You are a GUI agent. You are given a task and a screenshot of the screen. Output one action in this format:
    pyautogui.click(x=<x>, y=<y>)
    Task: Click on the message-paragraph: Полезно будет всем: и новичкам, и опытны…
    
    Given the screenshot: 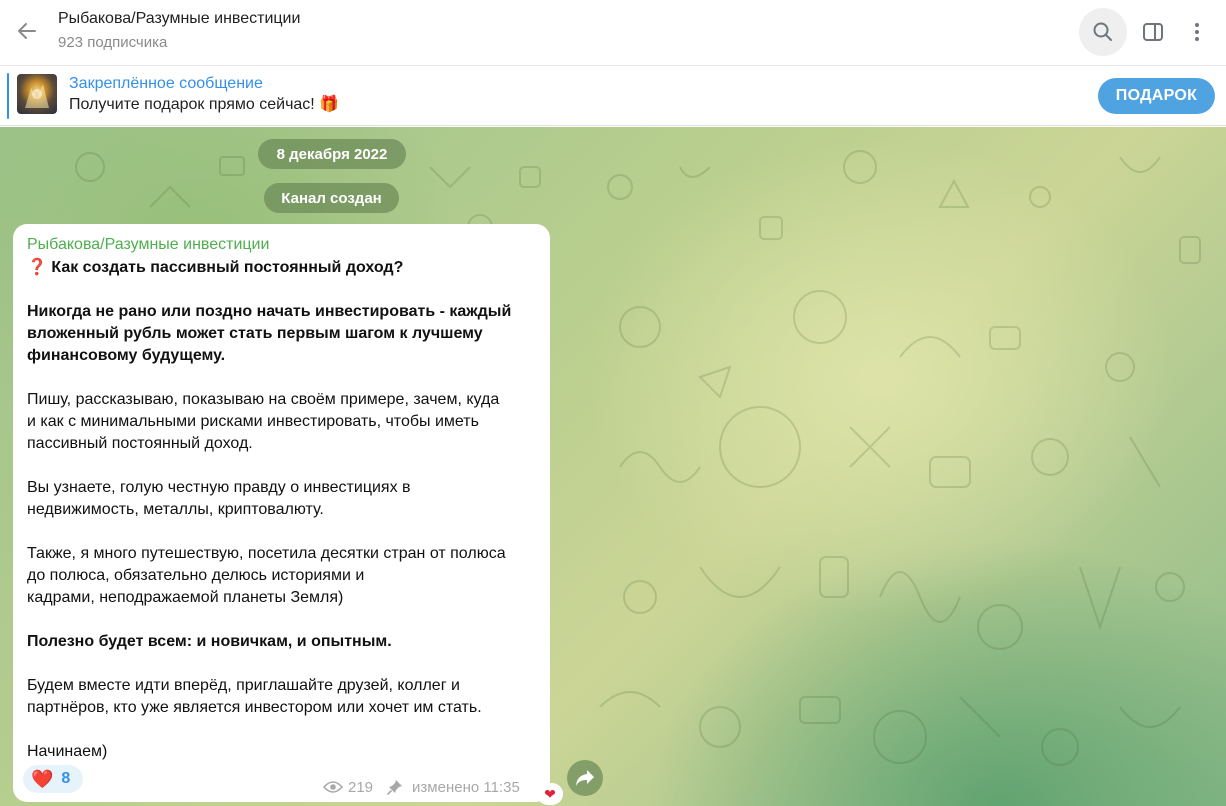 What is the action you would take?
    pyautogui.click(x=209, y=641)
    